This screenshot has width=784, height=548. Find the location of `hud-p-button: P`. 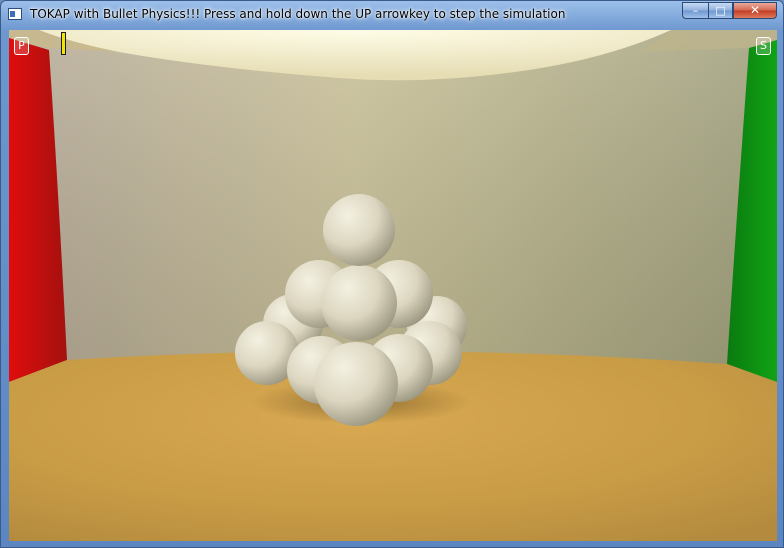

hud-p-button: P is located at coordinates (21, 46).